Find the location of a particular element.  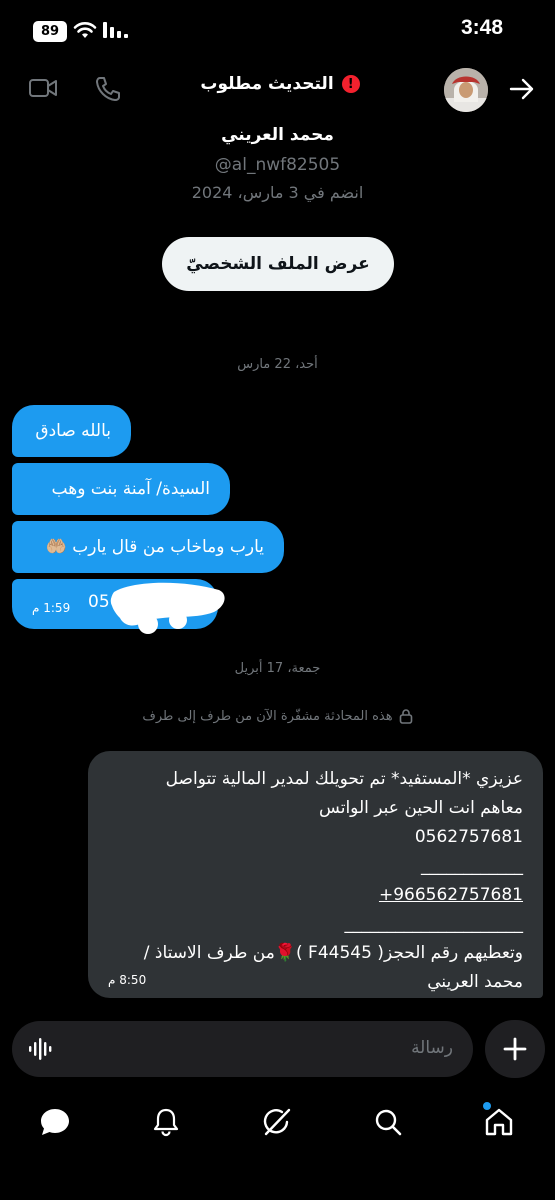

message-link: +966562757681 is located at coordinates (313, 895).